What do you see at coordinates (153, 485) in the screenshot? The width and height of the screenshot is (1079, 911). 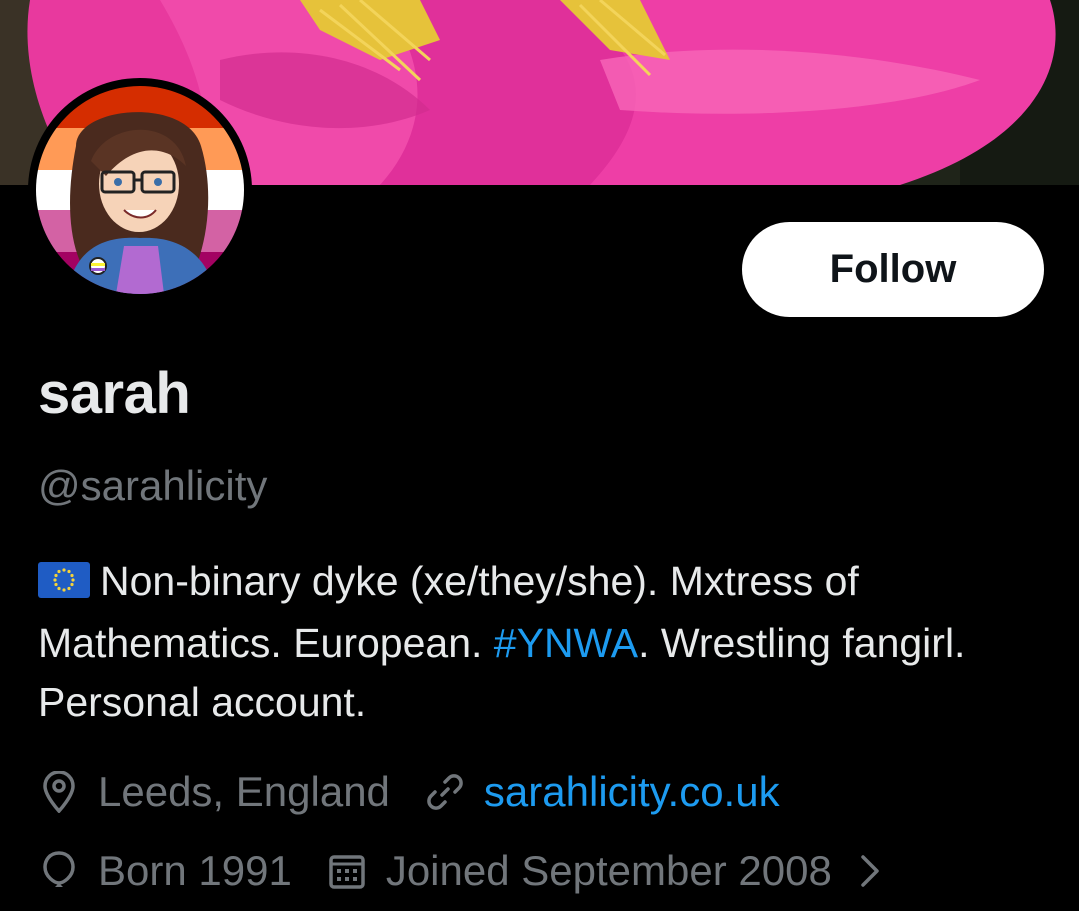 I see `user-handle: @sarahlicity` at bounding box center [153, 485].